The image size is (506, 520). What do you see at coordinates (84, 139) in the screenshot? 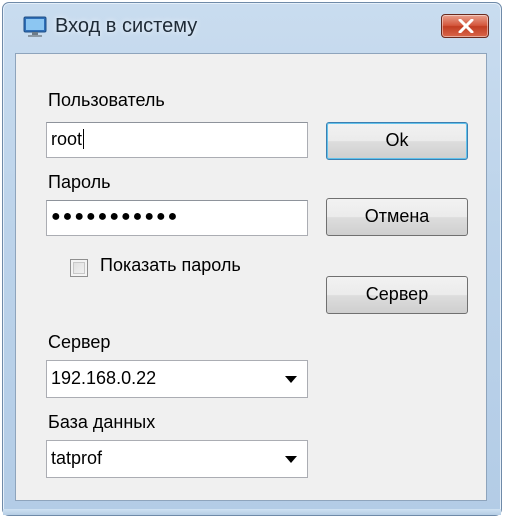
I see `text-caret` at bounding box center [84, 139].